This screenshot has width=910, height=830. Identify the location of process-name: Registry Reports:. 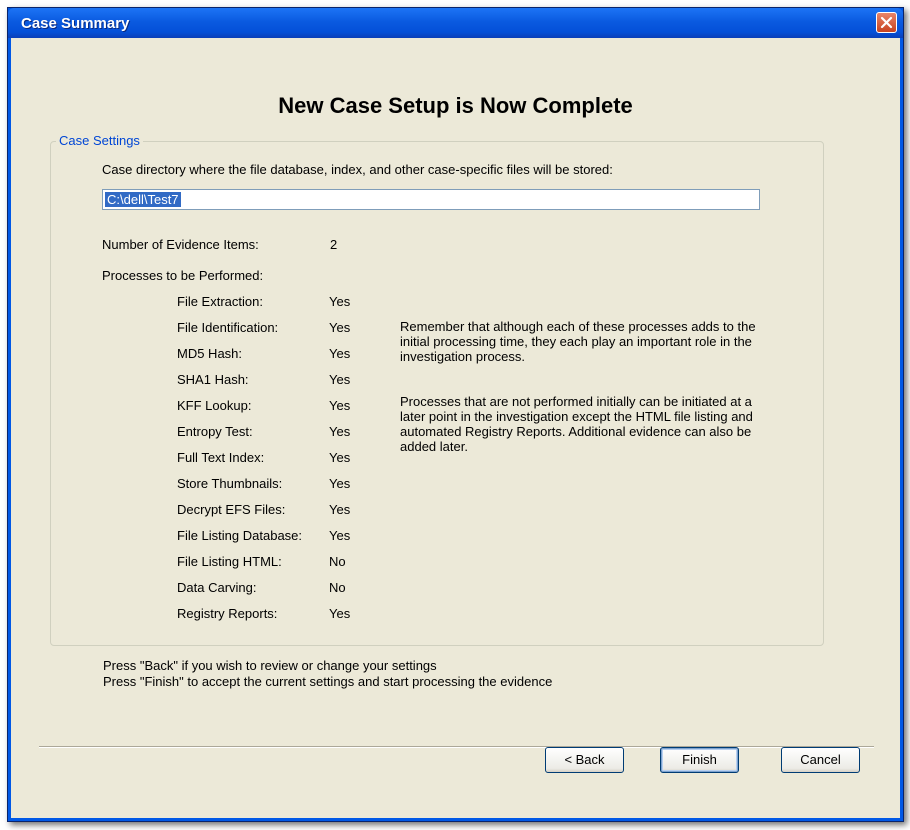
(227, 613).